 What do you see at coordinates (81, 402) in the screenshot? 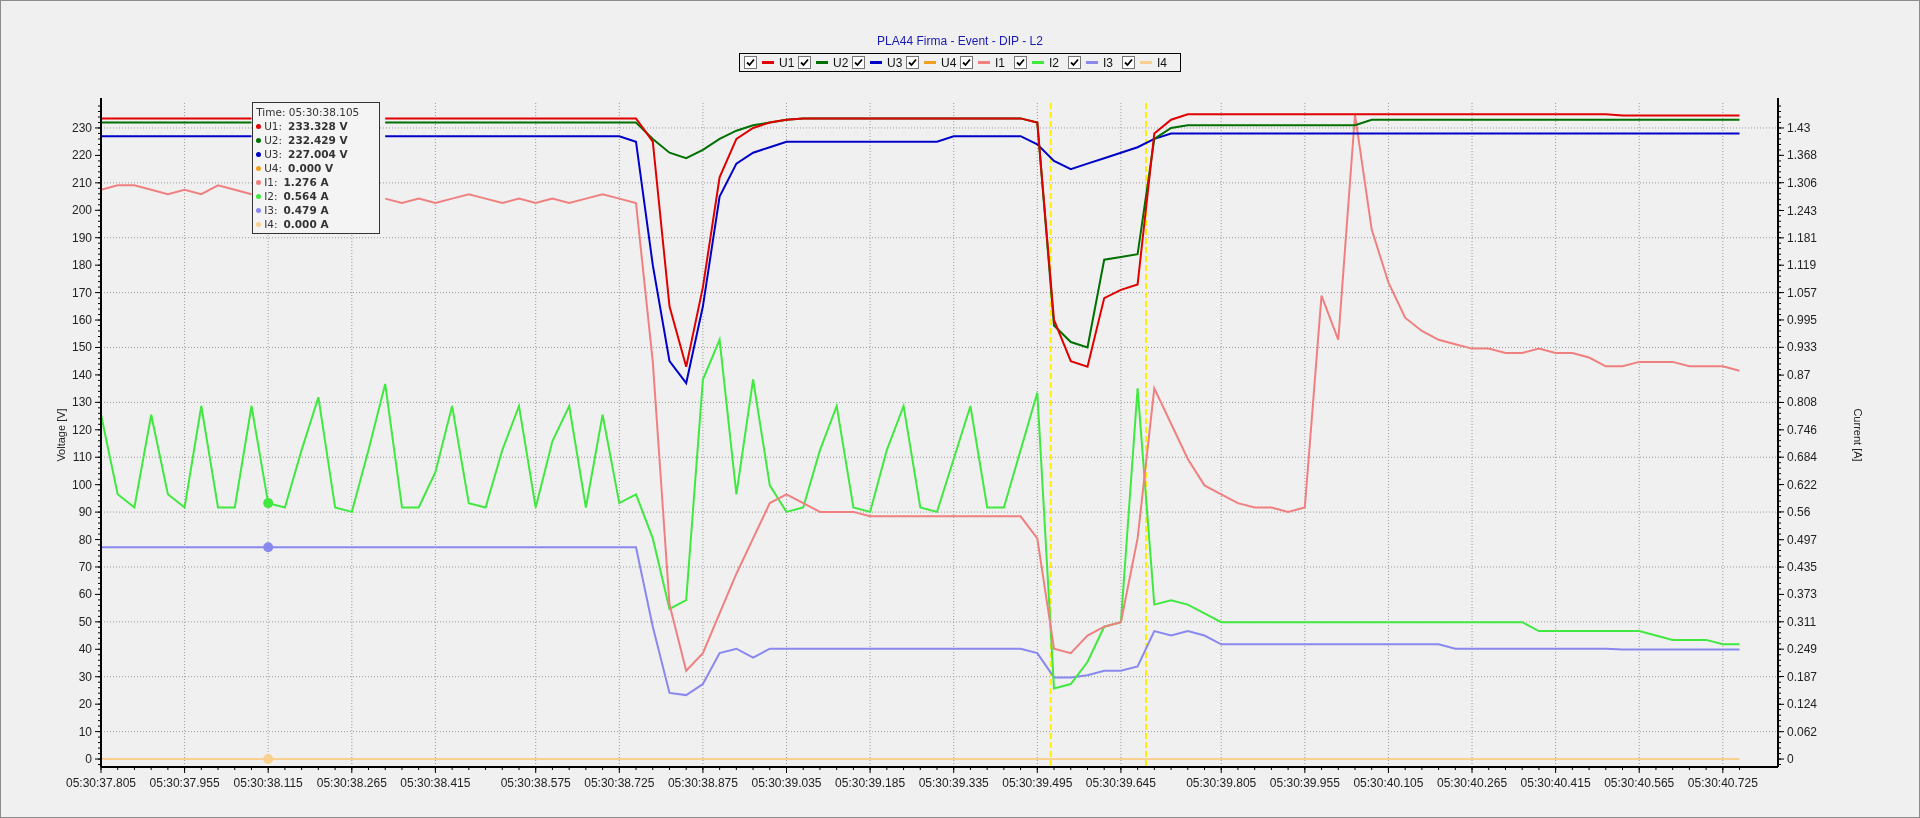
I see `axis-tick-label: 130` at bounding box center [81, 402].